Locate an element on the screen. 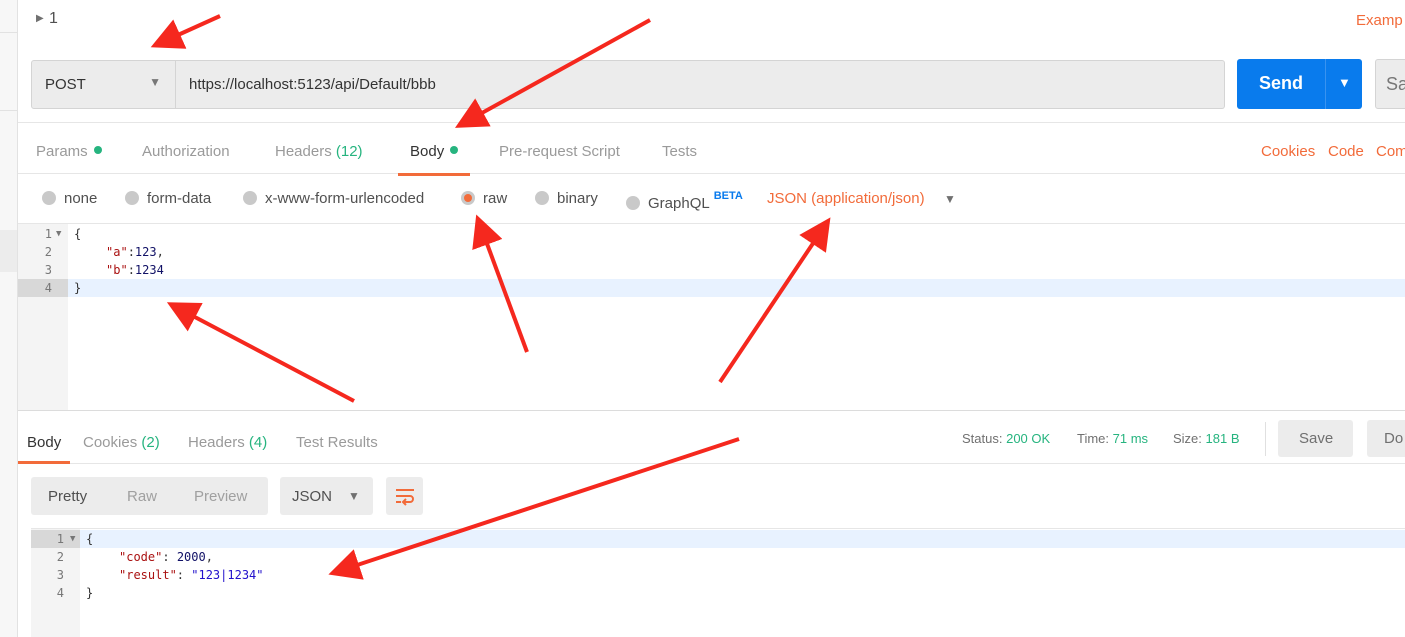  url-input: https://localhost:5123/api/Default/bbb is located at coordinates (700, 84).